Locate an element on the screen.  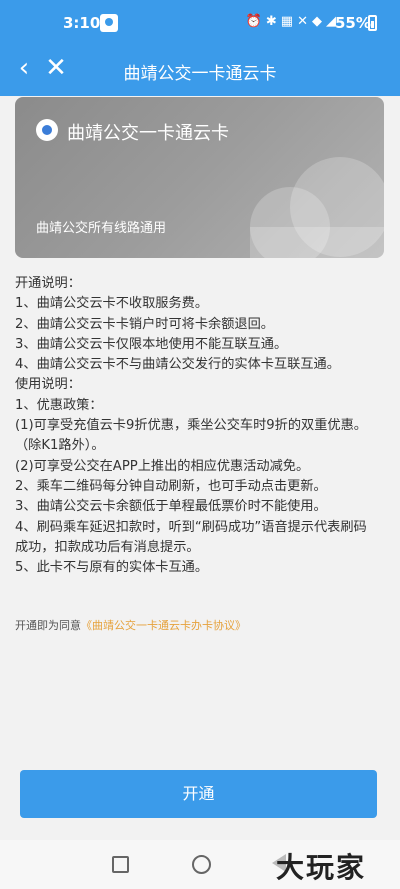
home-icon is located at coordinates (201, 864).